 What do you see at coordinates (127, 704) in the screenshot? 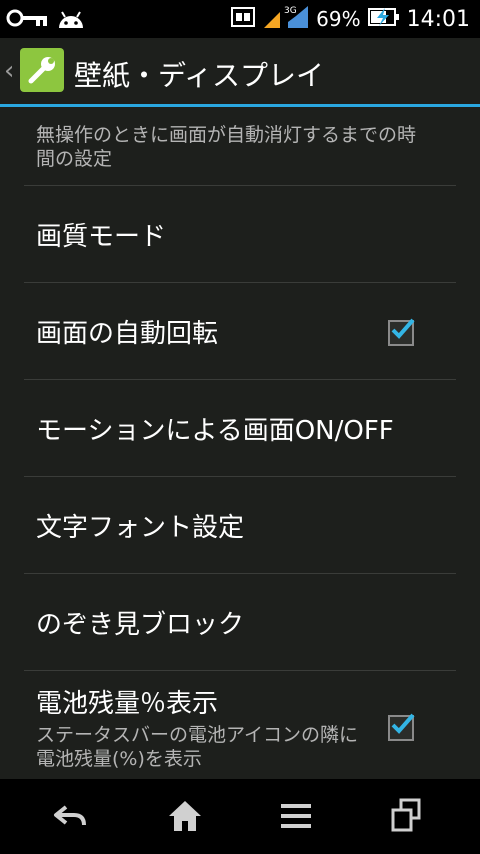
I see `setting-title: 電池残量％表示` at bounding box center [127, 704].